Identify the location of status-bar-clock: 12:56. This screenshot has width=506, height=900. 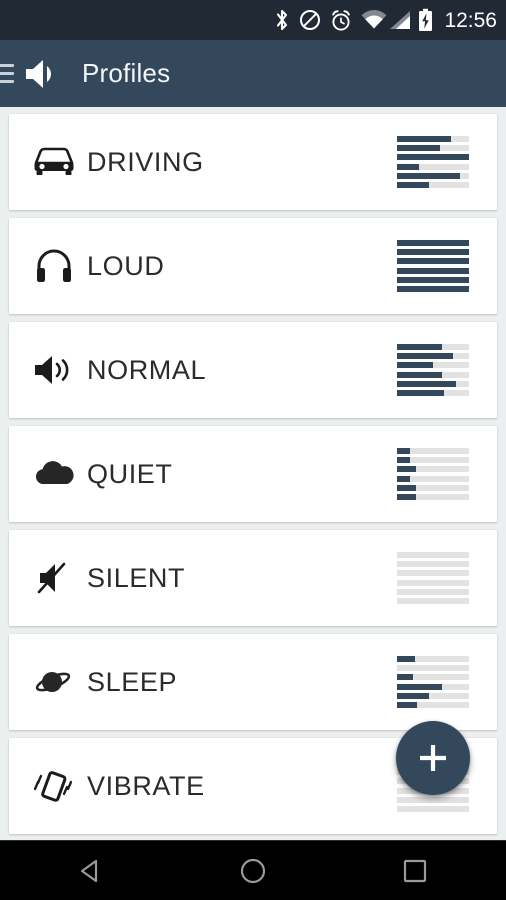
(470, 20).